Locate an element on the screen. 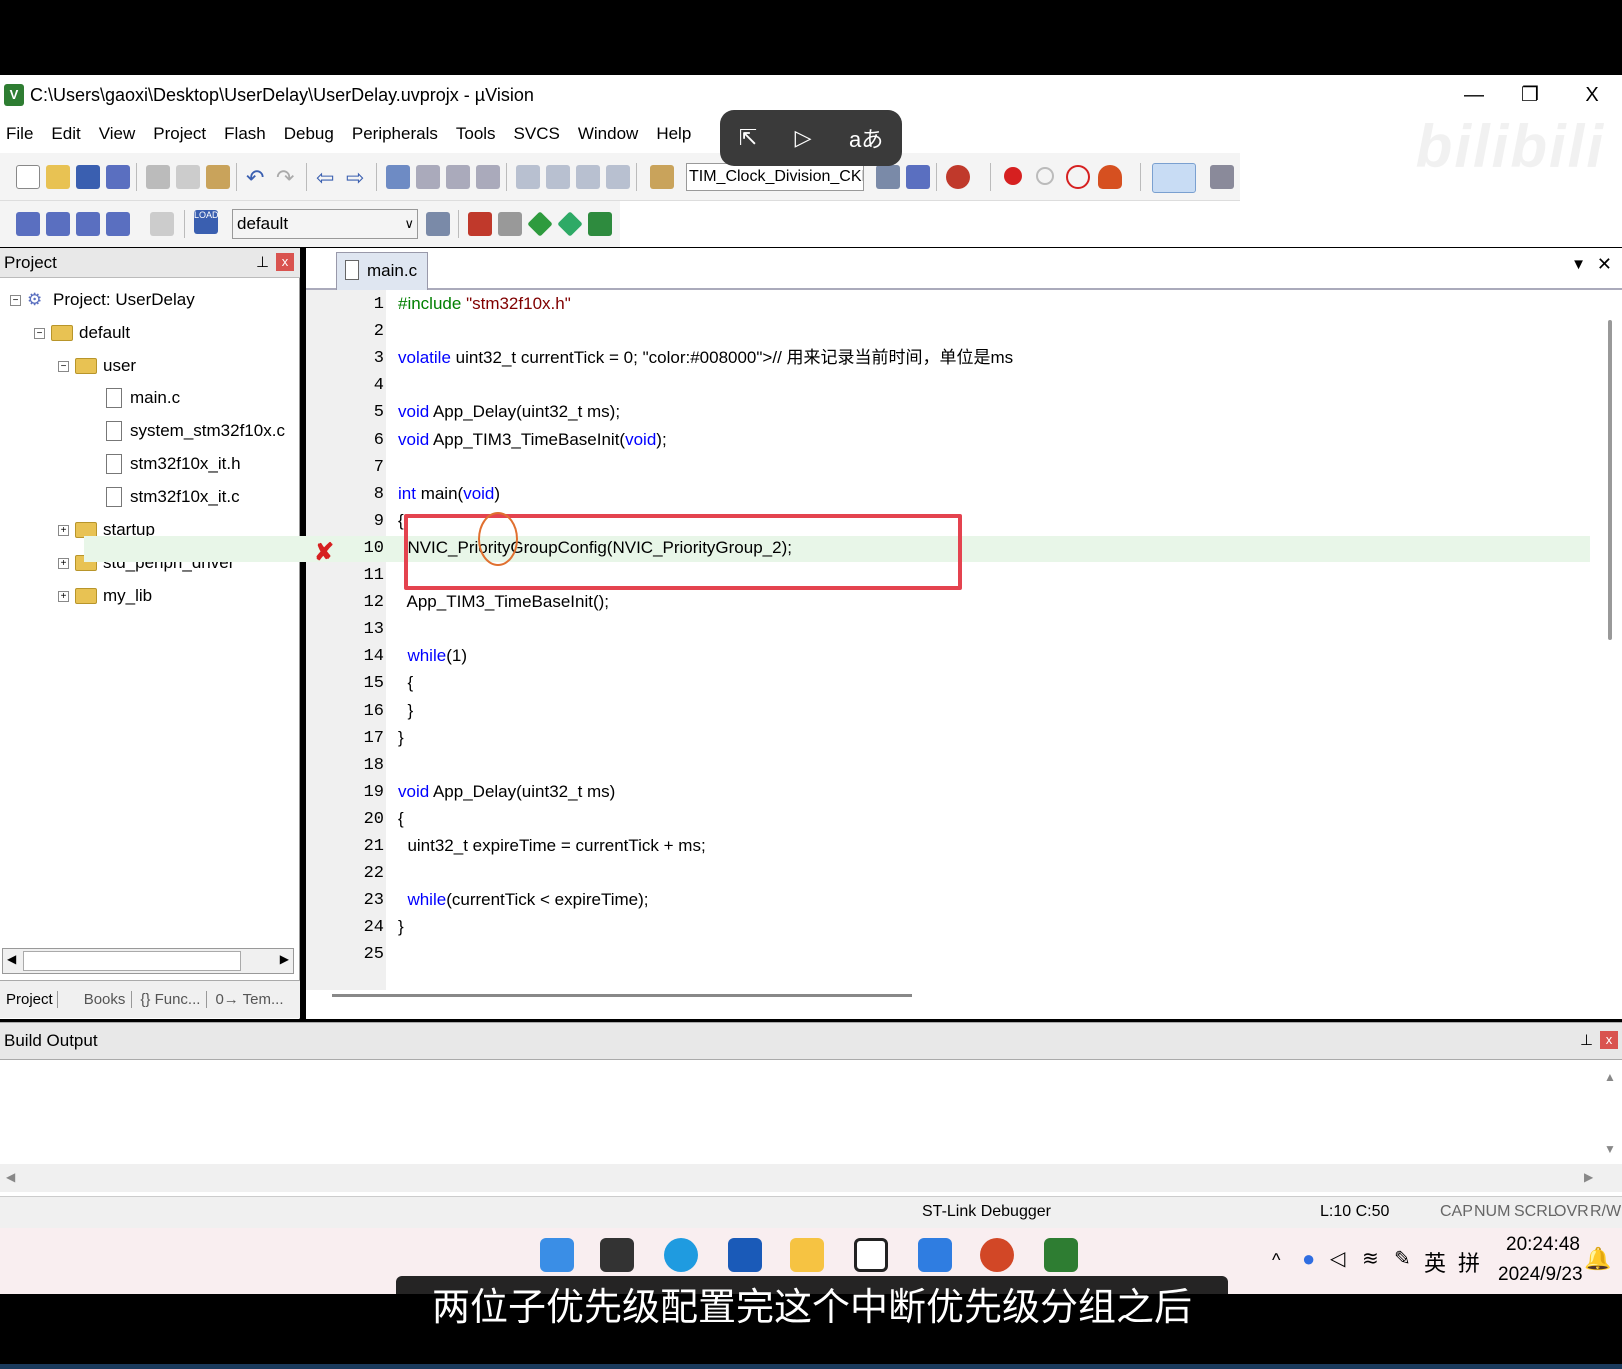 This screenshot has width=1622, height=1369. disable-breakpoint-icon is located at coordinates (1045, 176).